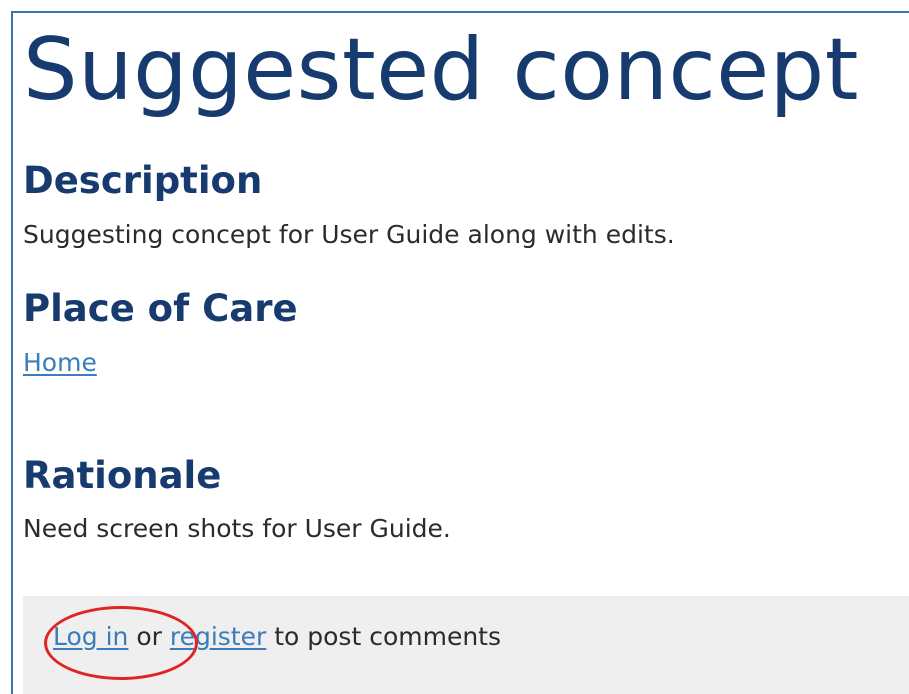 This screenshot has width=909, height=694. I want to click on page-title: Suggested concept, so click(441, 70).